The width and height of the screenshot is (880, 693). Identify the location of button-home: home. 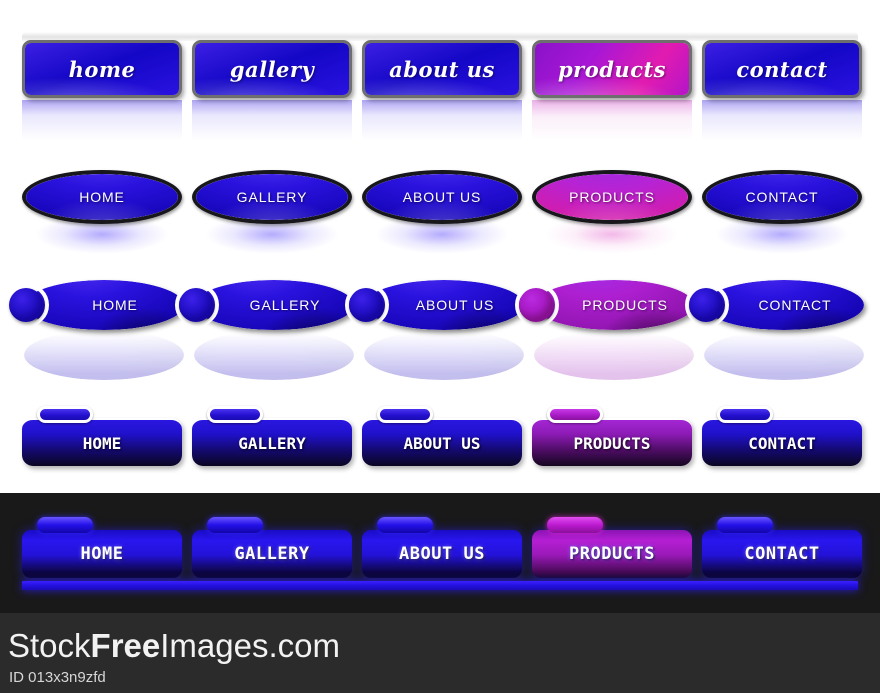
(102, 69).